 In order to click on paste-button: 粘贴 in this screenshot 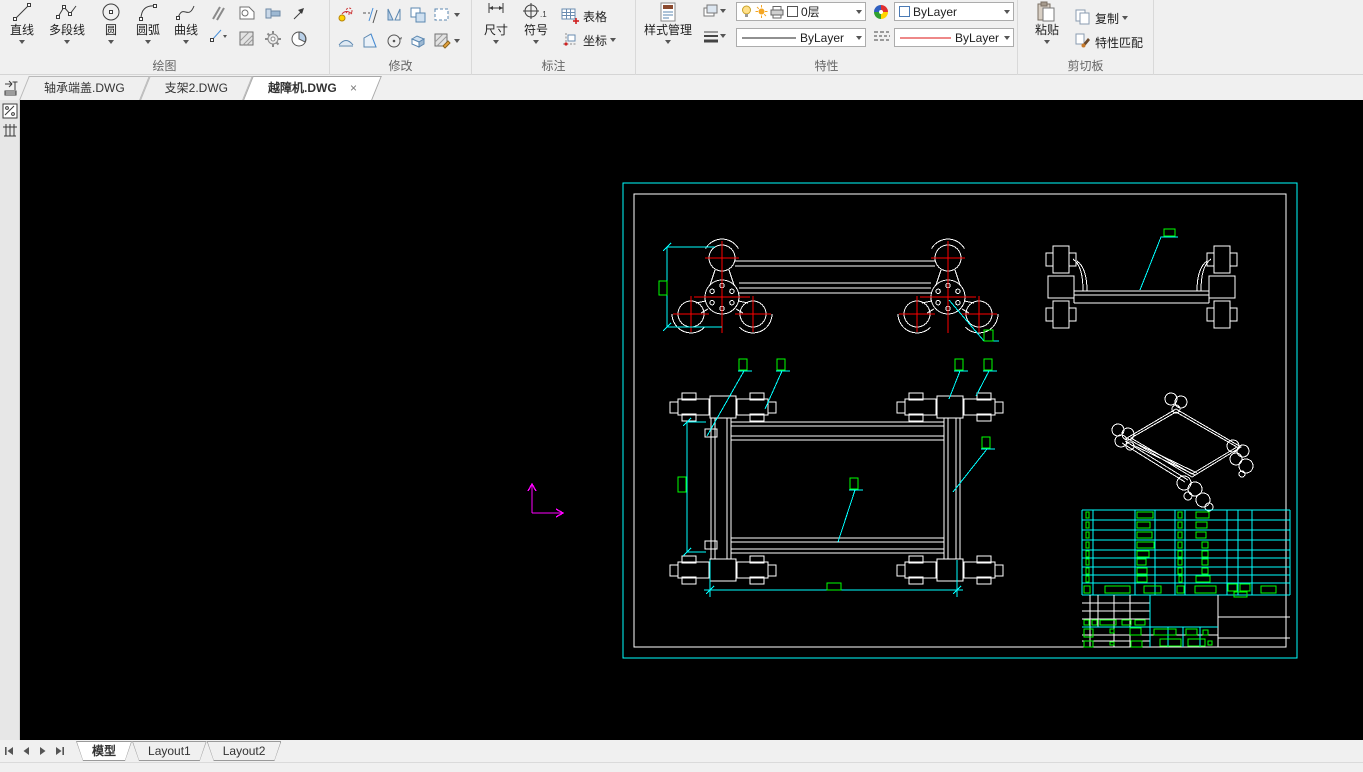, I will do `click(1047, 28)`.